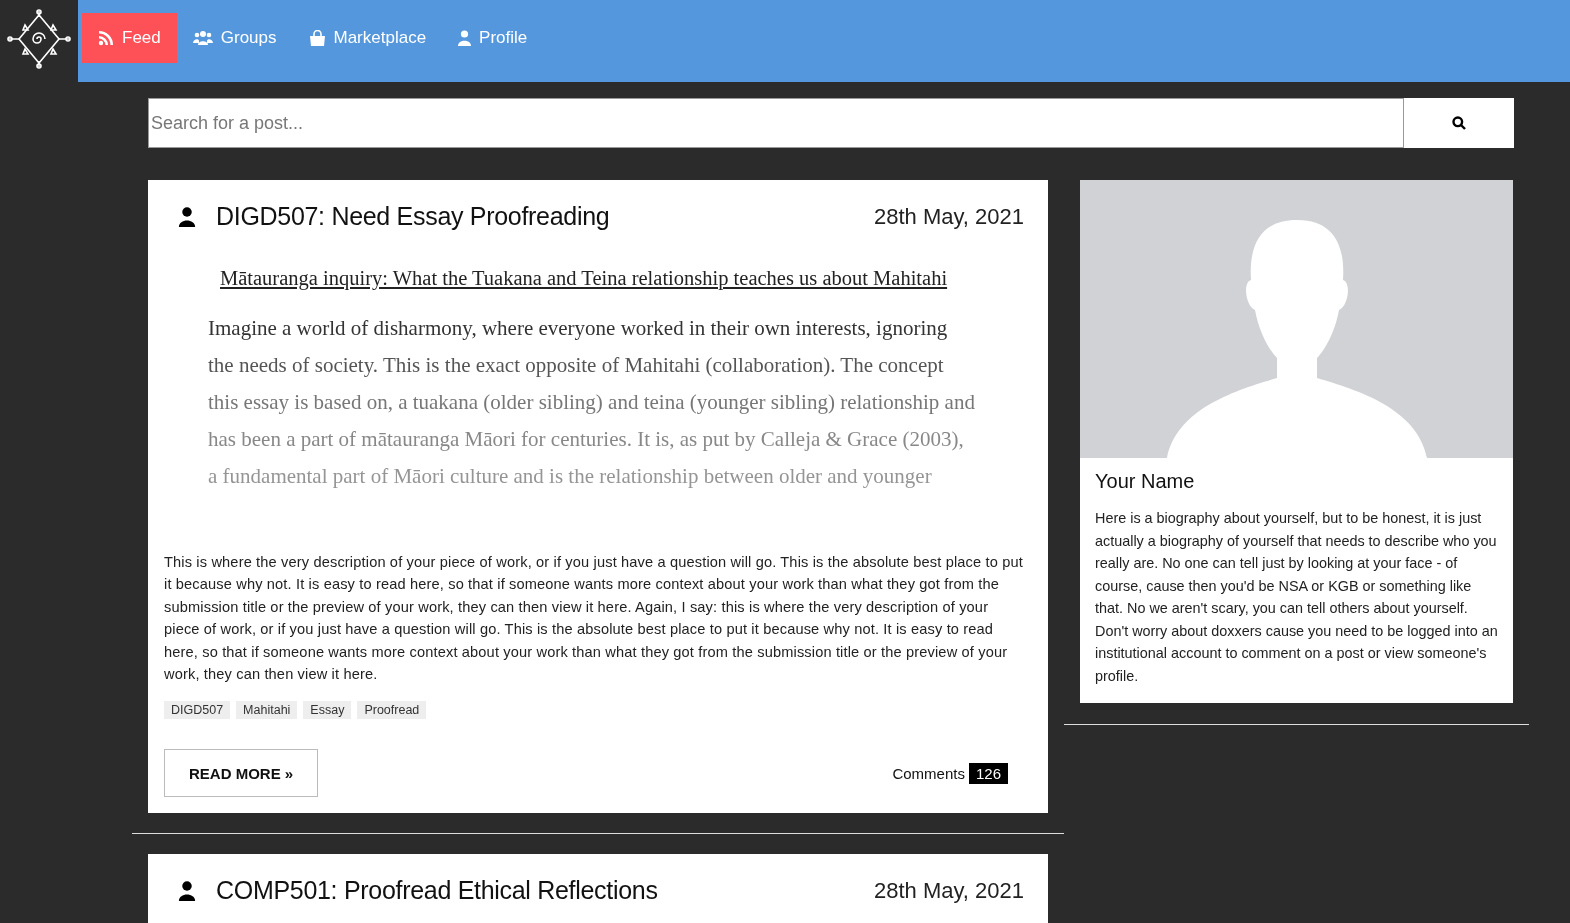 This screenshot has height=923, width=1570. Describe the element at coordinates (928, 773) in the screenshot. I see `comments-label: Comments` at that location.